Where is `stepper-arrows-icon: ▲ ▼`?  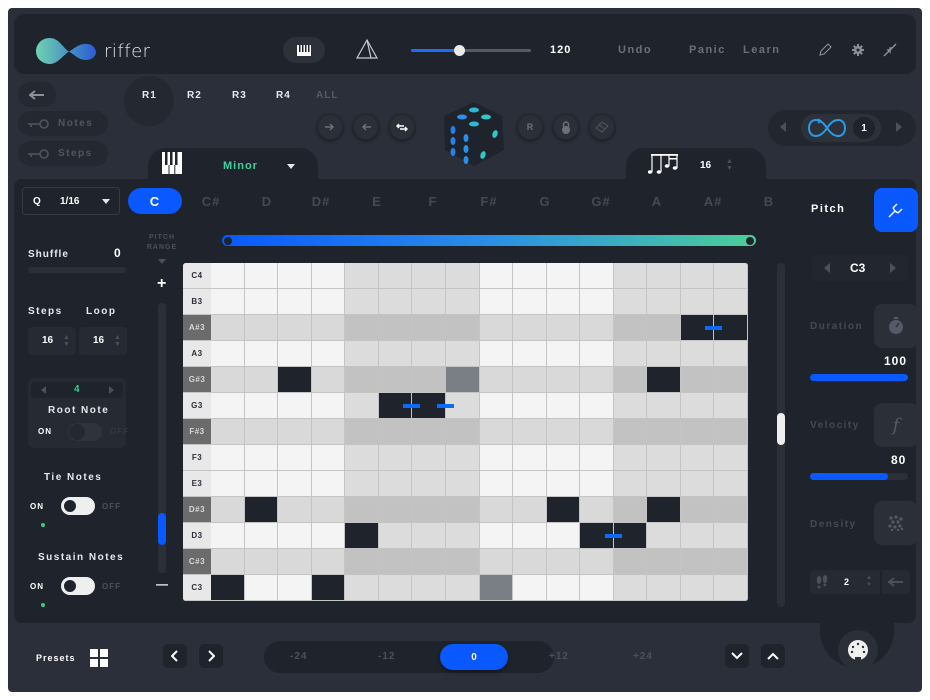 stepper-arrows-icon: ▲ ▼ is located at coordinates (66, 341).